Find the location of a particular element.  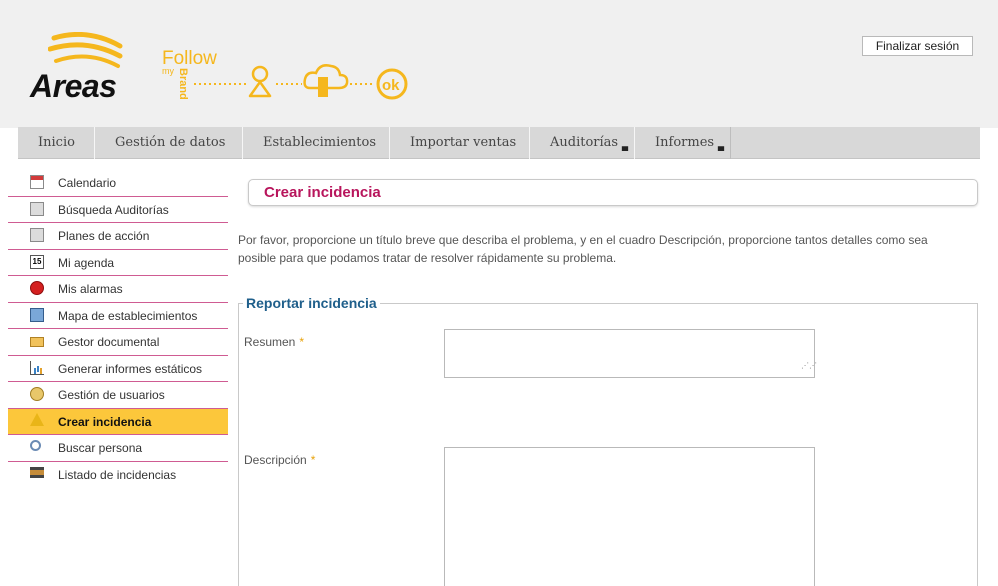

nav-item-importar-ventas: Importar ventas is located at coordinates (460, 143).